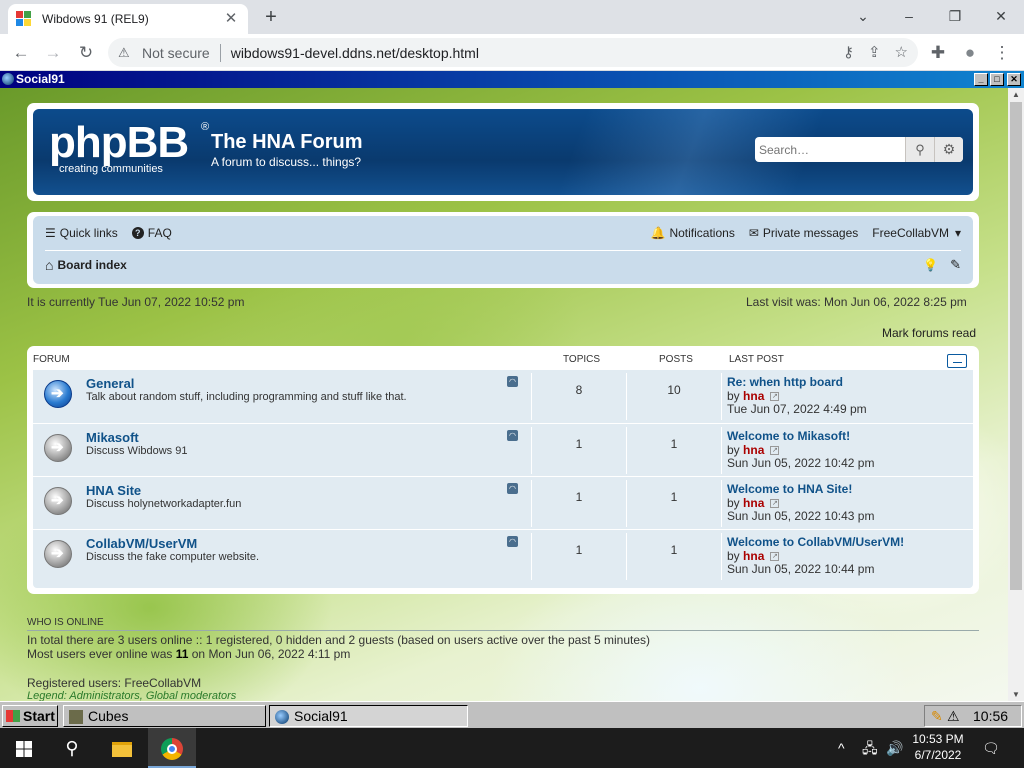 The image size is (1024, 768). What do you see at coordinates (1016, 694) in the screenshot?
I see `scroll-down-icon: ▼` at bounding box center [1016, 694].